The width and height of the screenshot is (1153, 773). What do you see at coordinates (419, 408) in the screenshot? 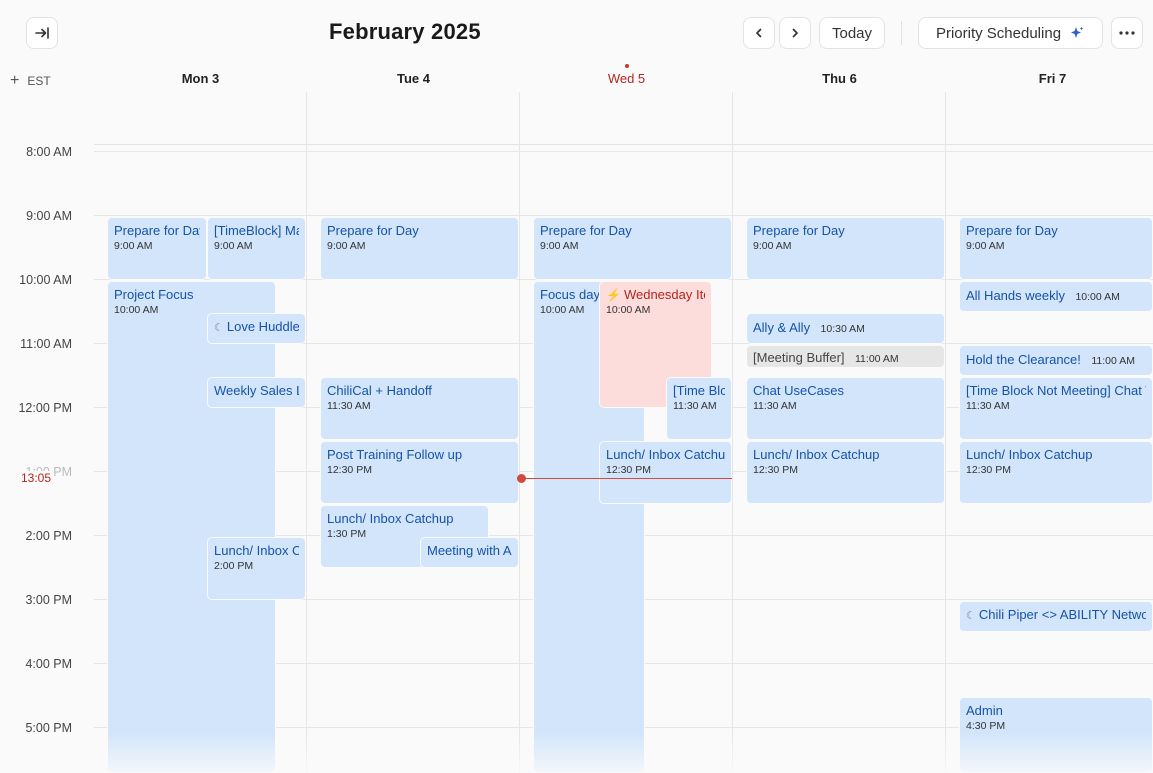
I see `event-card: ChiliCal + Handoff 11:30 AM` at bounding box center [419, 408].